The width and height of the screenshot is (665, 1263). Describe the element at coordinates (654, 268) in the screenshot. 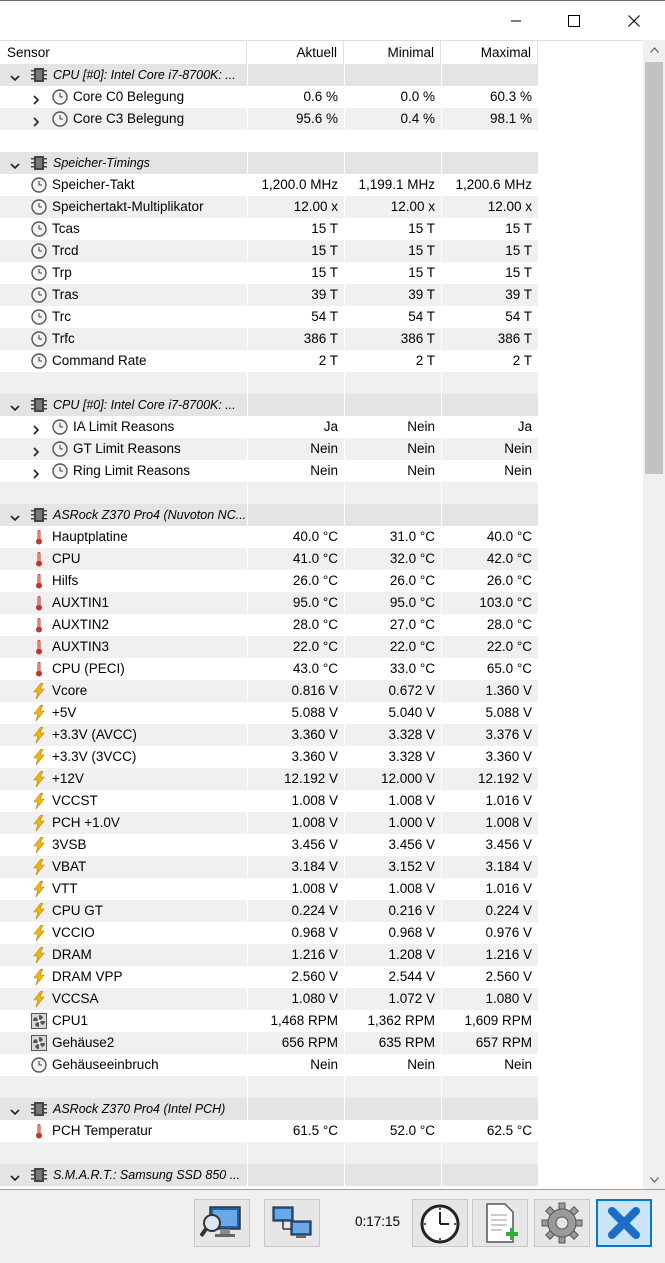

I see `scrollbar-thumb` at that location.